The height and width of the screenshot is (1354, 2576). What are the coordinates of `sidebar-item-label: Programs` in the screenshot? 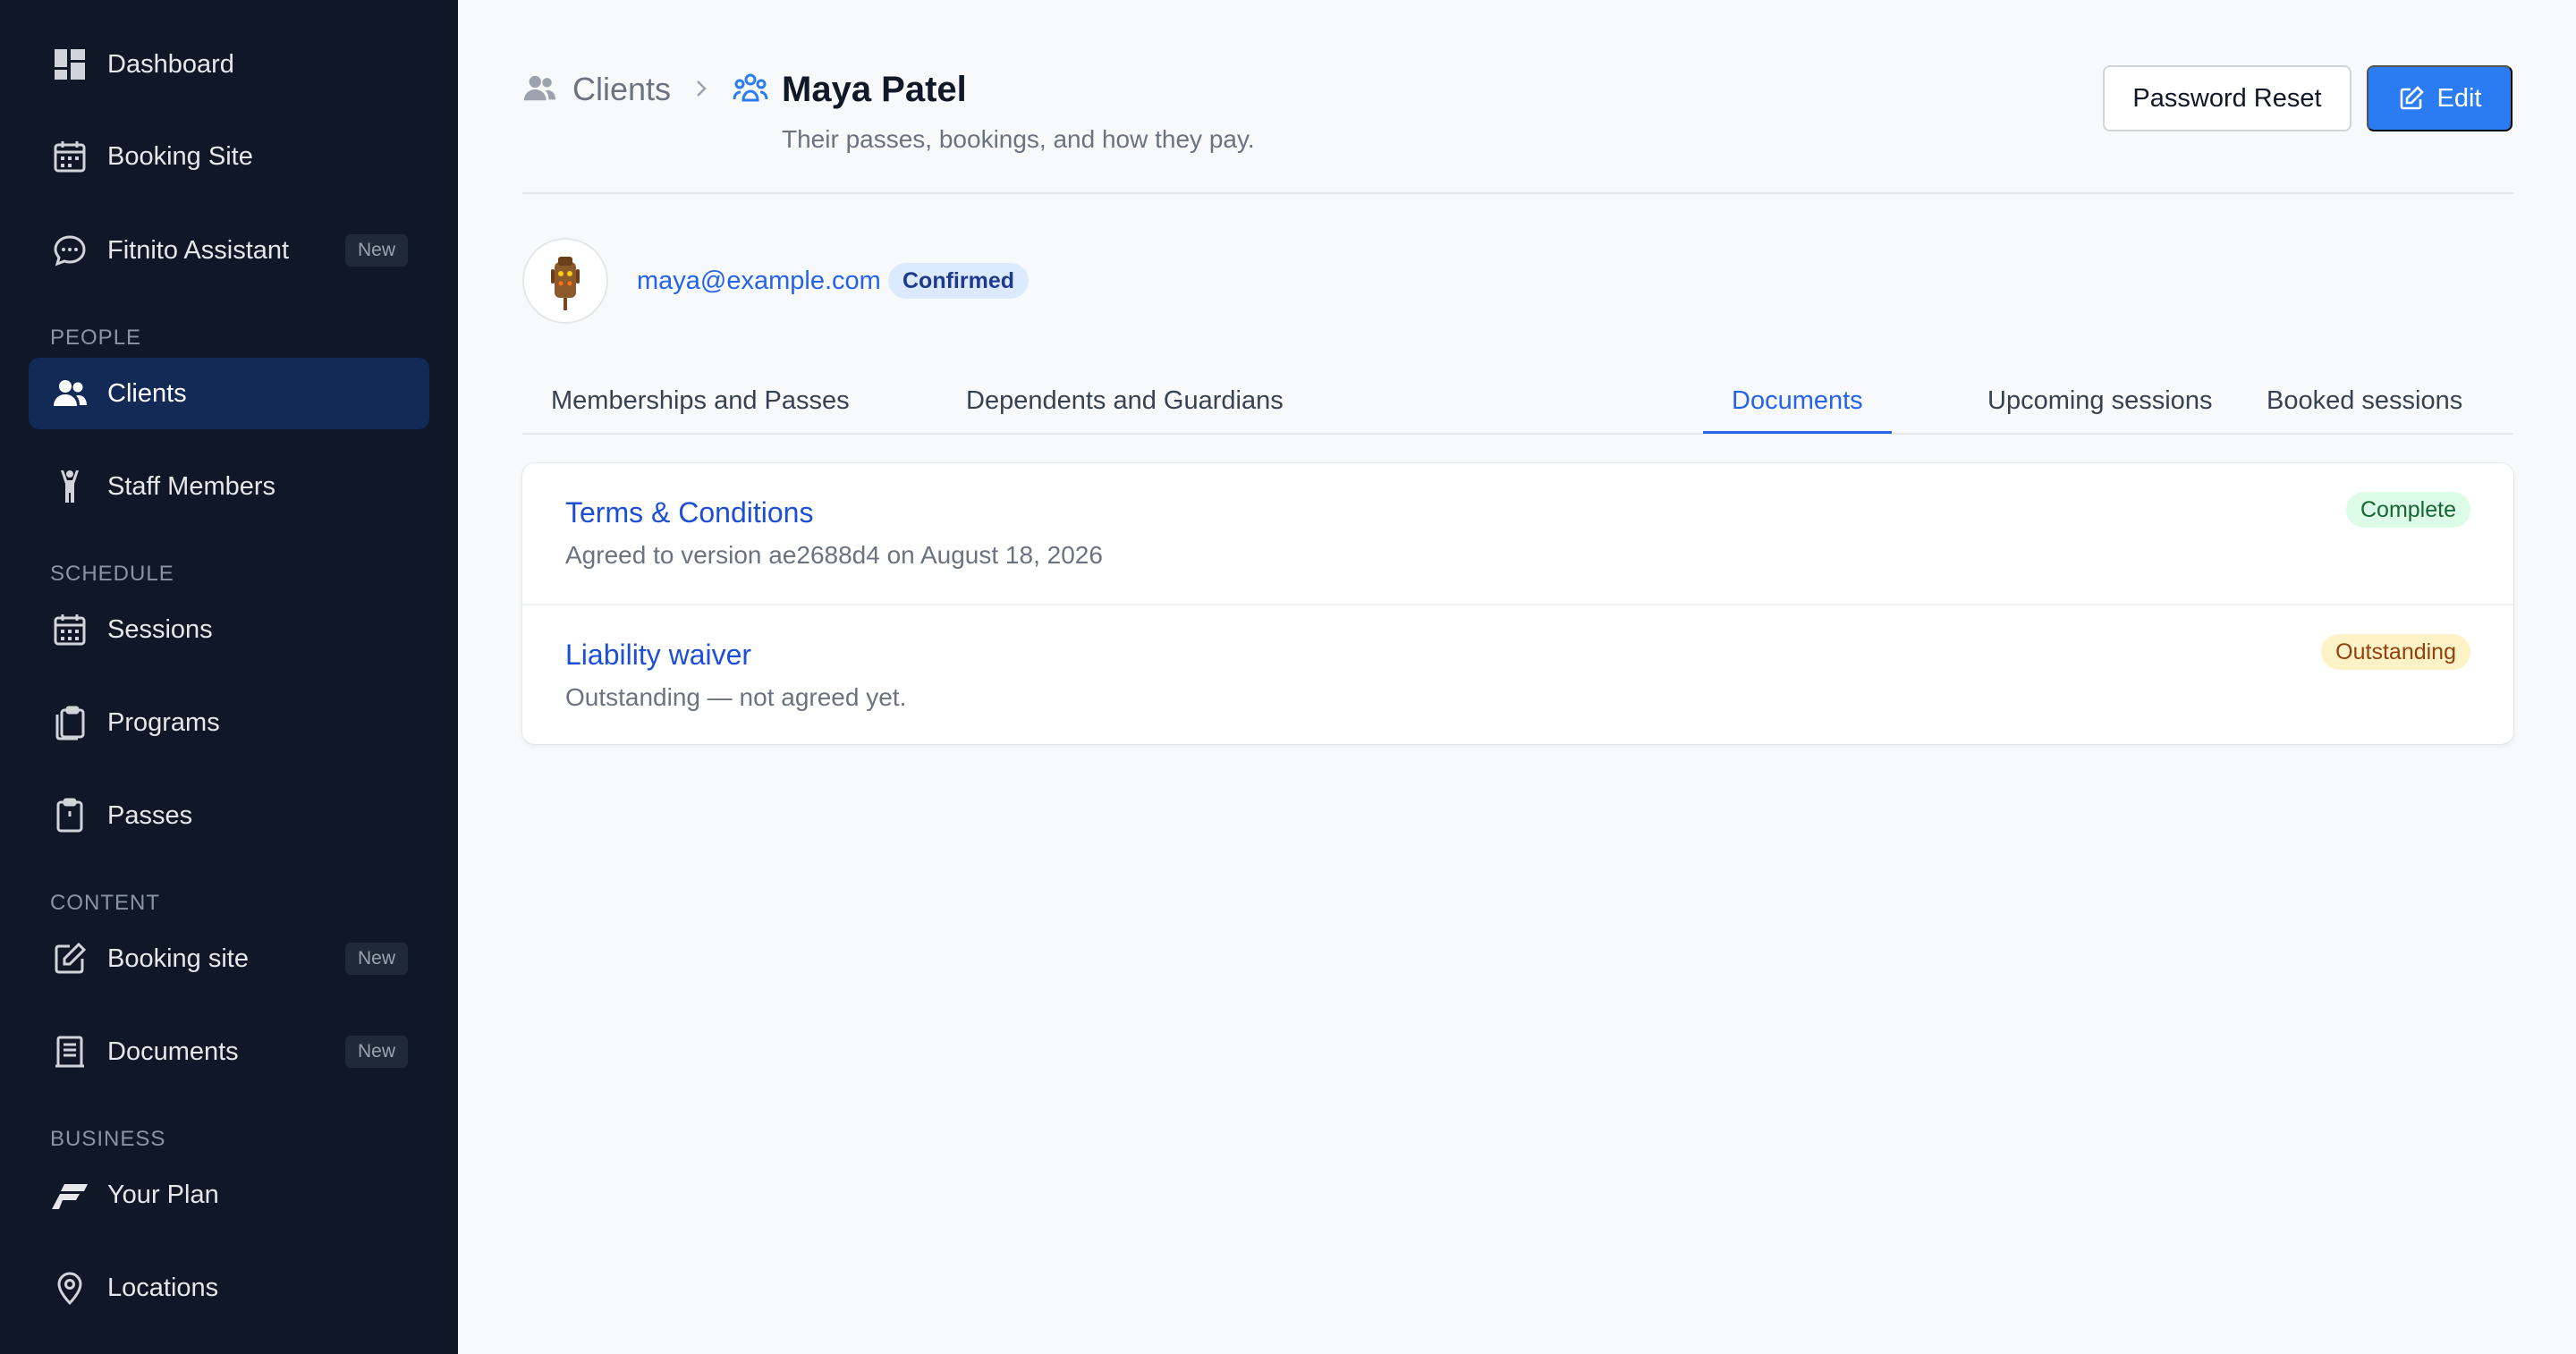 It's located at (163, 722).